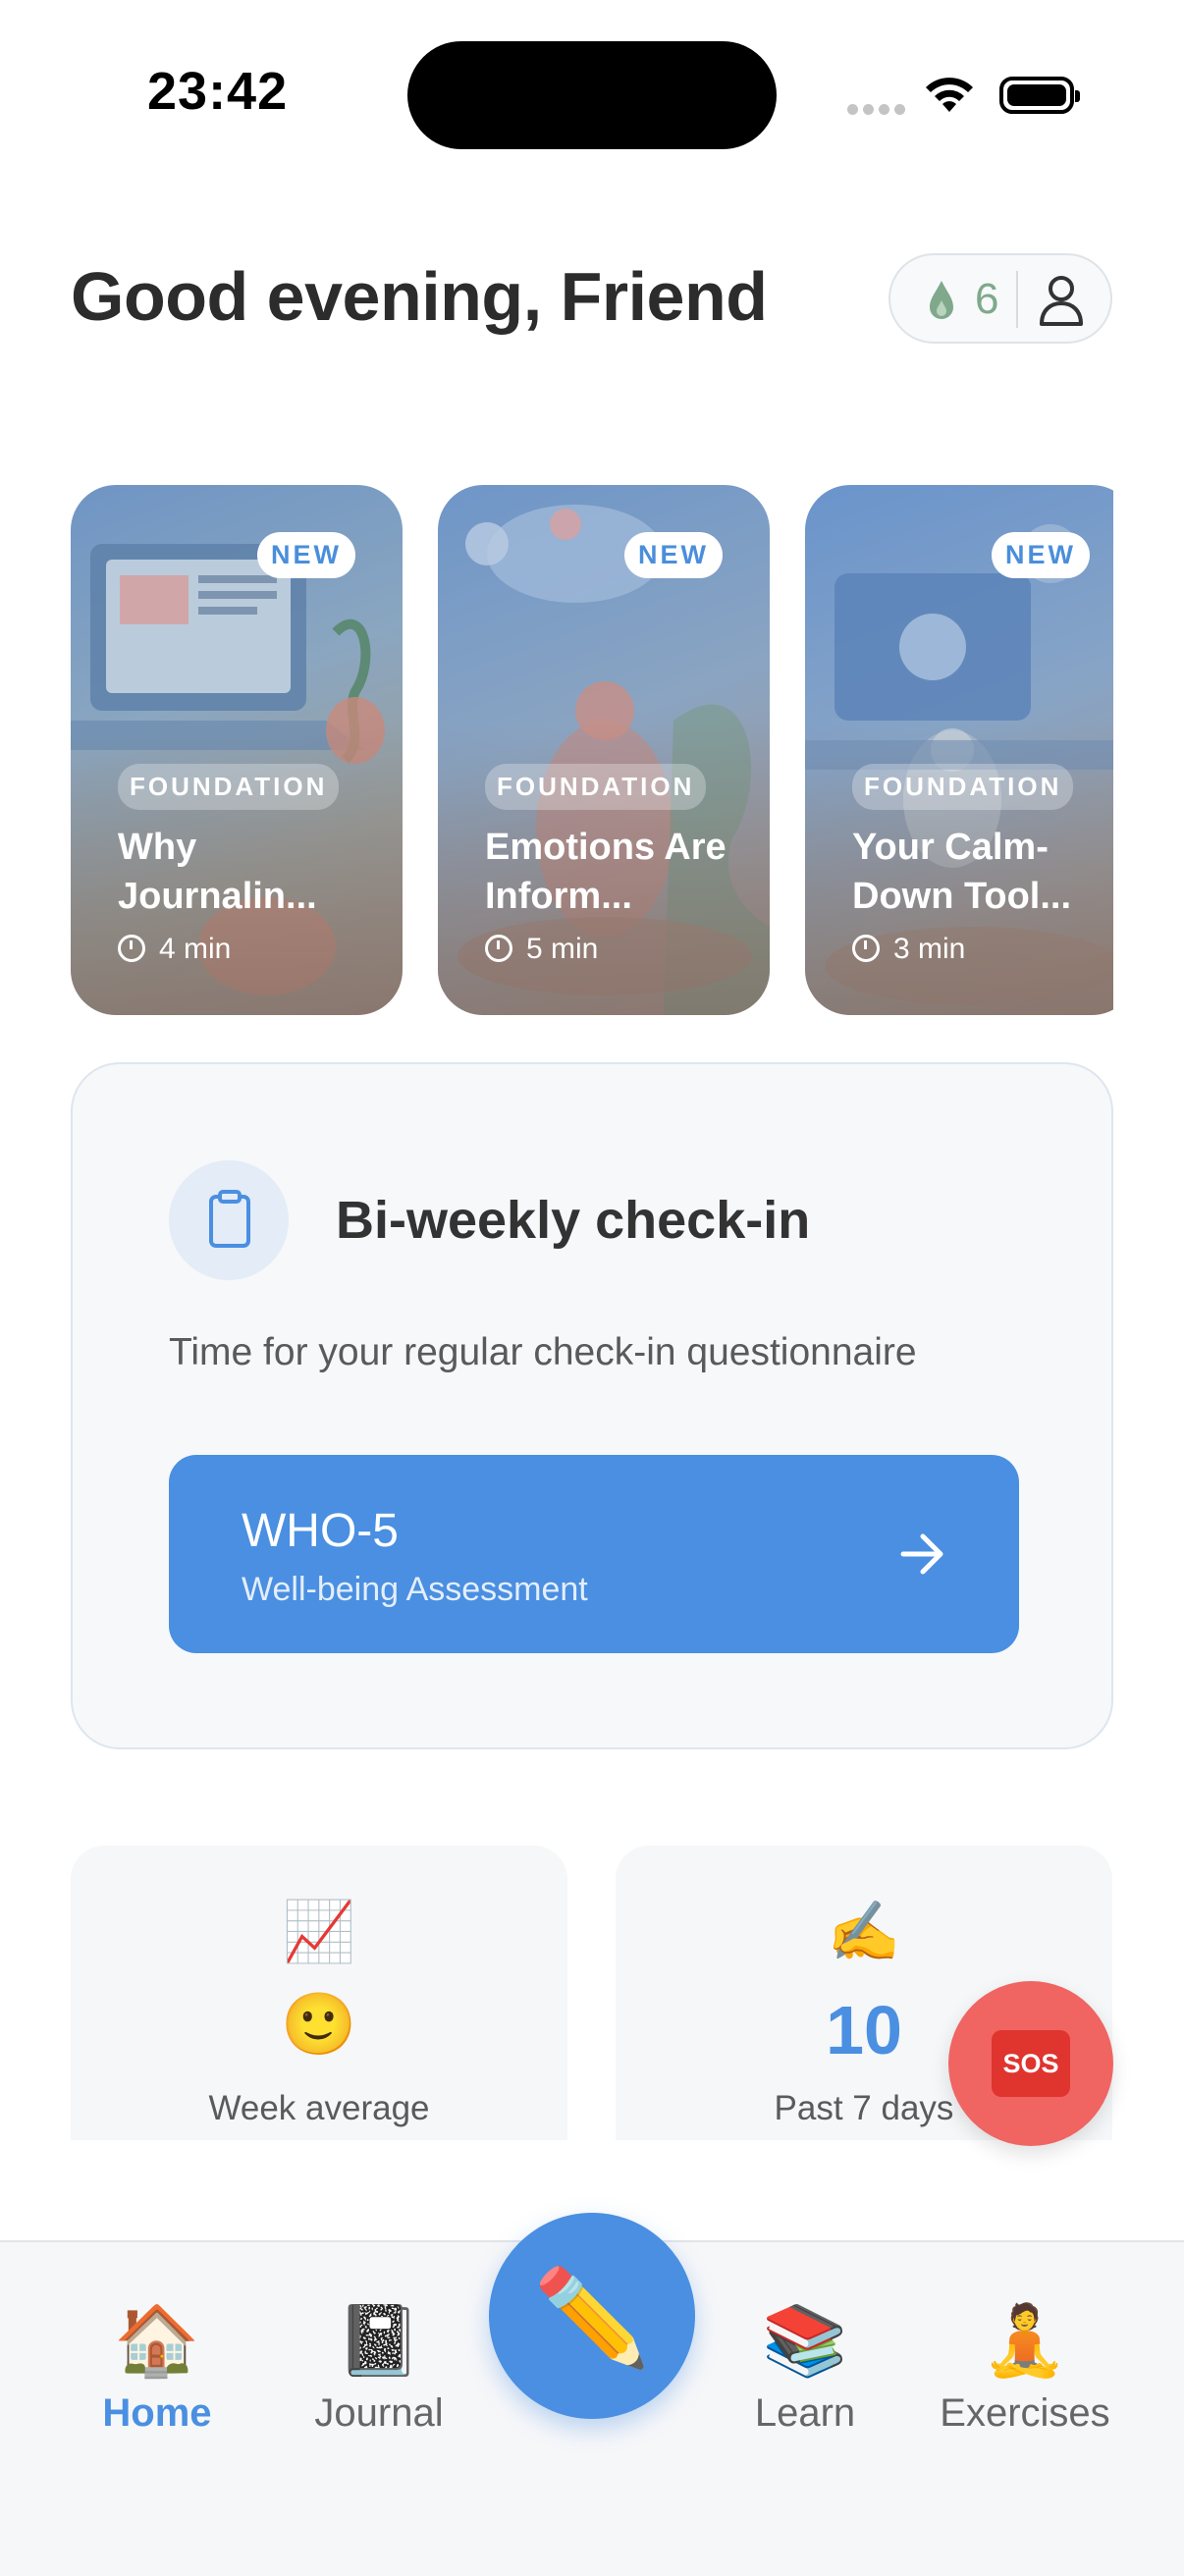 The width and height of the screenshot is (1184, 2576). I want to click on sos-icon: SOS, so click(1031, 2063).